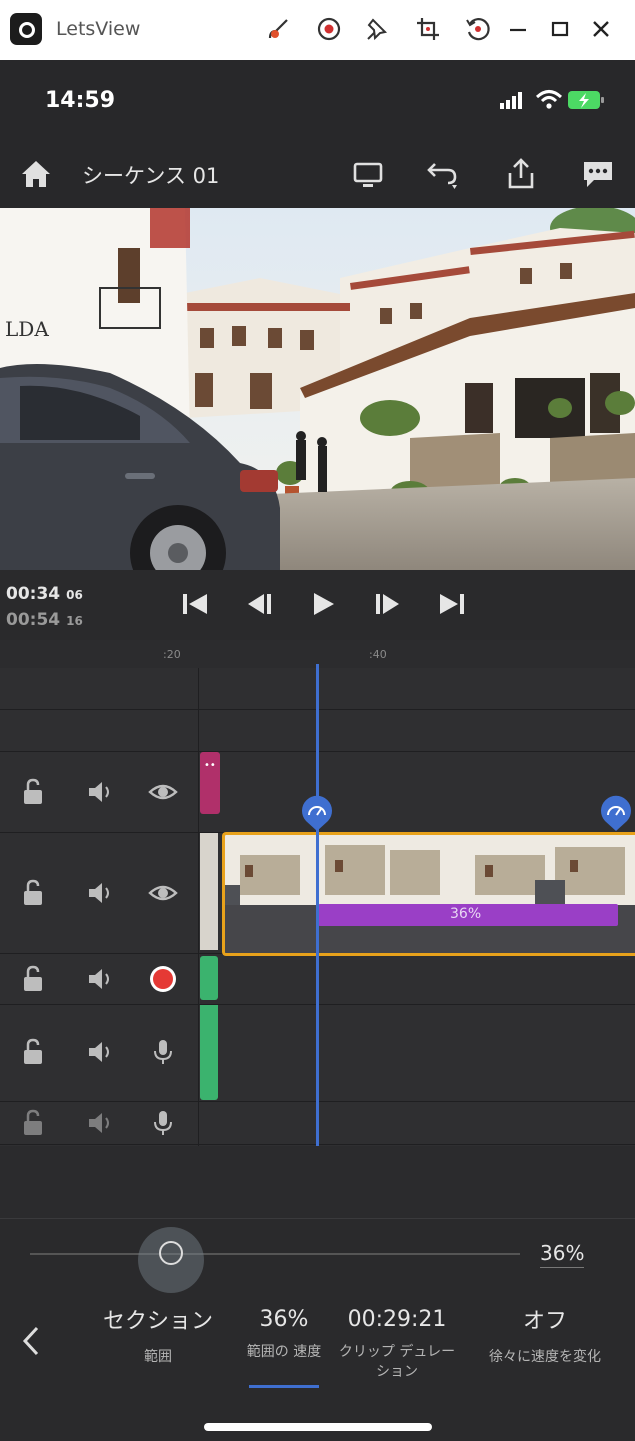 The height and width of the screenshot is (1441, 635). Describe the element at coordinates (378, 29) in the screenshot. I see `pin-icon` at that location.